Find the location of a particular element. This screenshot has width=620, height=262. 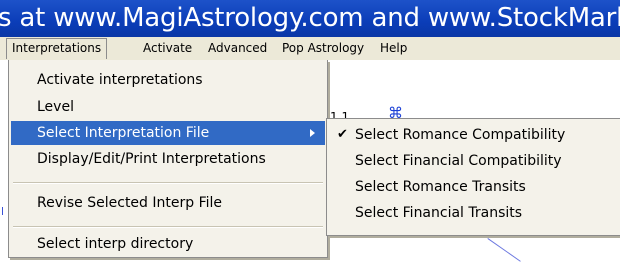

chart-tick is located at coordinates (2, 211).